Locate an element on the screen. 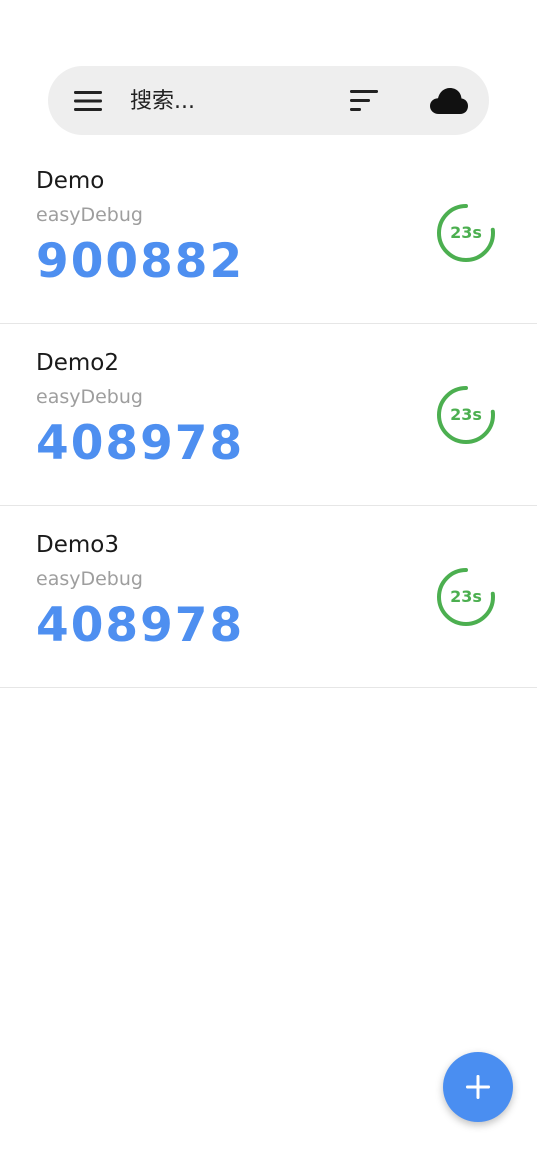 Image resolution: width=537 pixels, height=1169 pixels. add-account-button is located at coordinates (478, 1087).